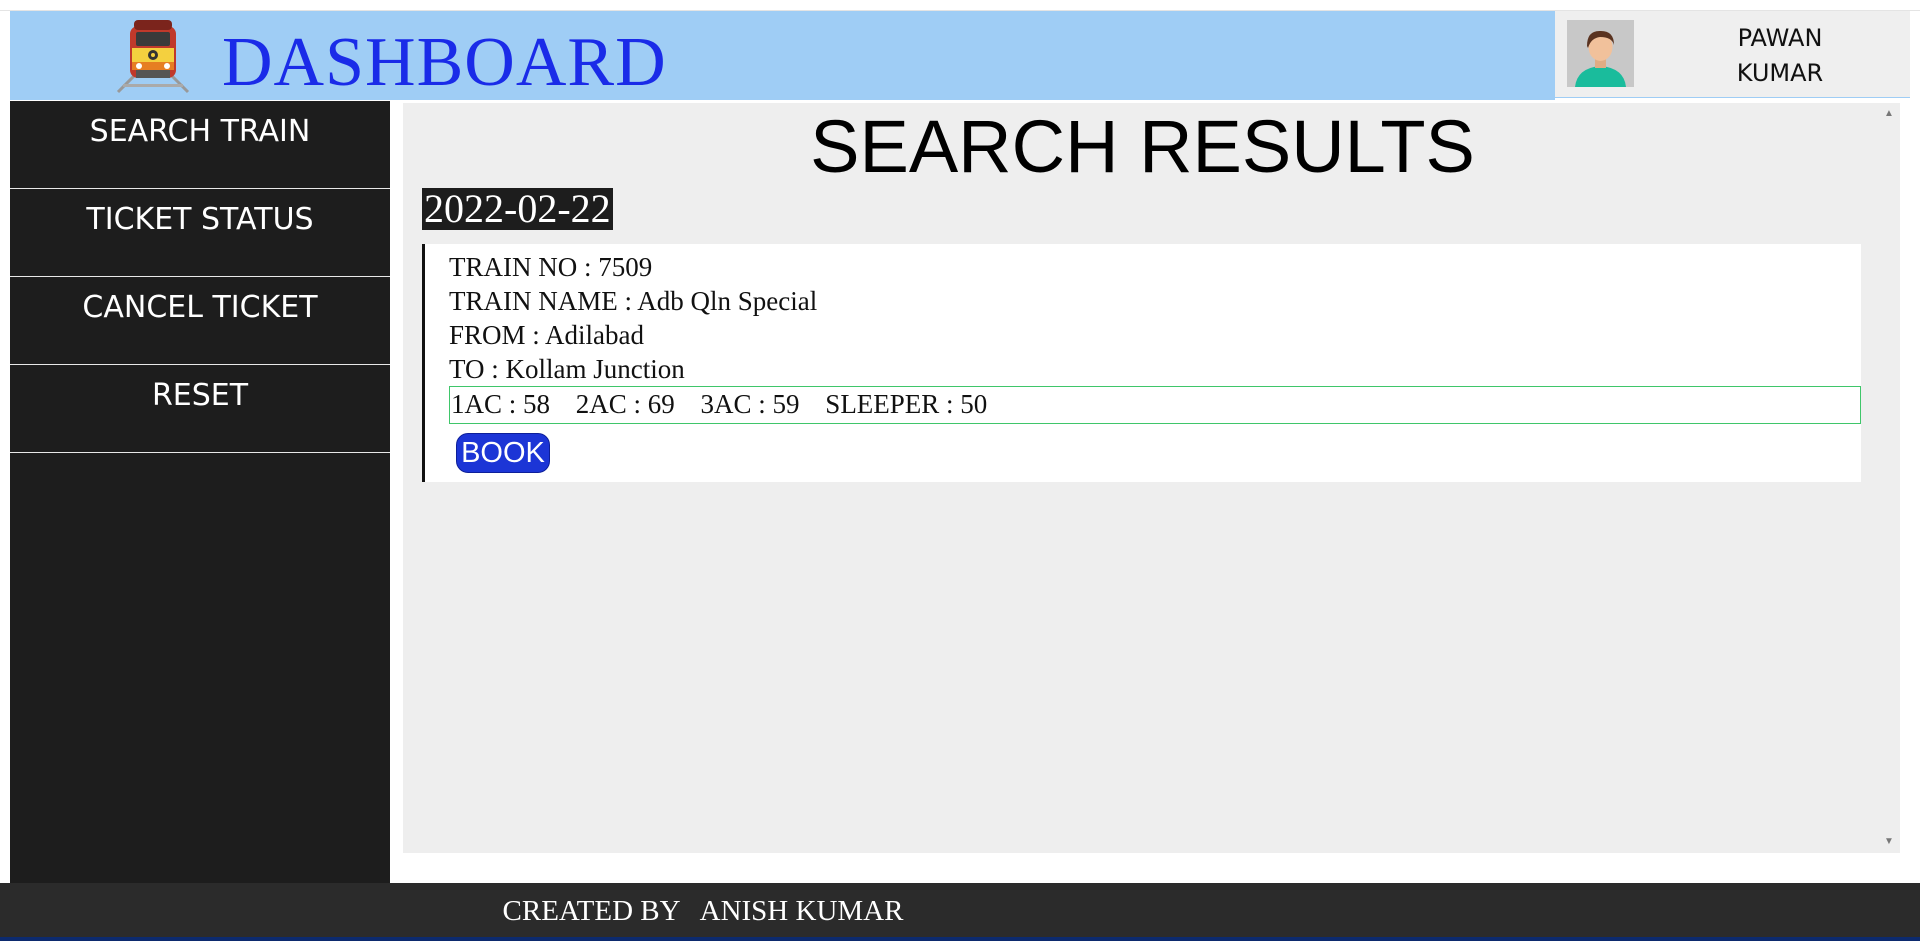 This screenshot has width=1920, height=941. What do you see at coordinates (517, 208) in the screenshot?
I see `search-date: 2022-02-22` at bounding box center [517, 208].